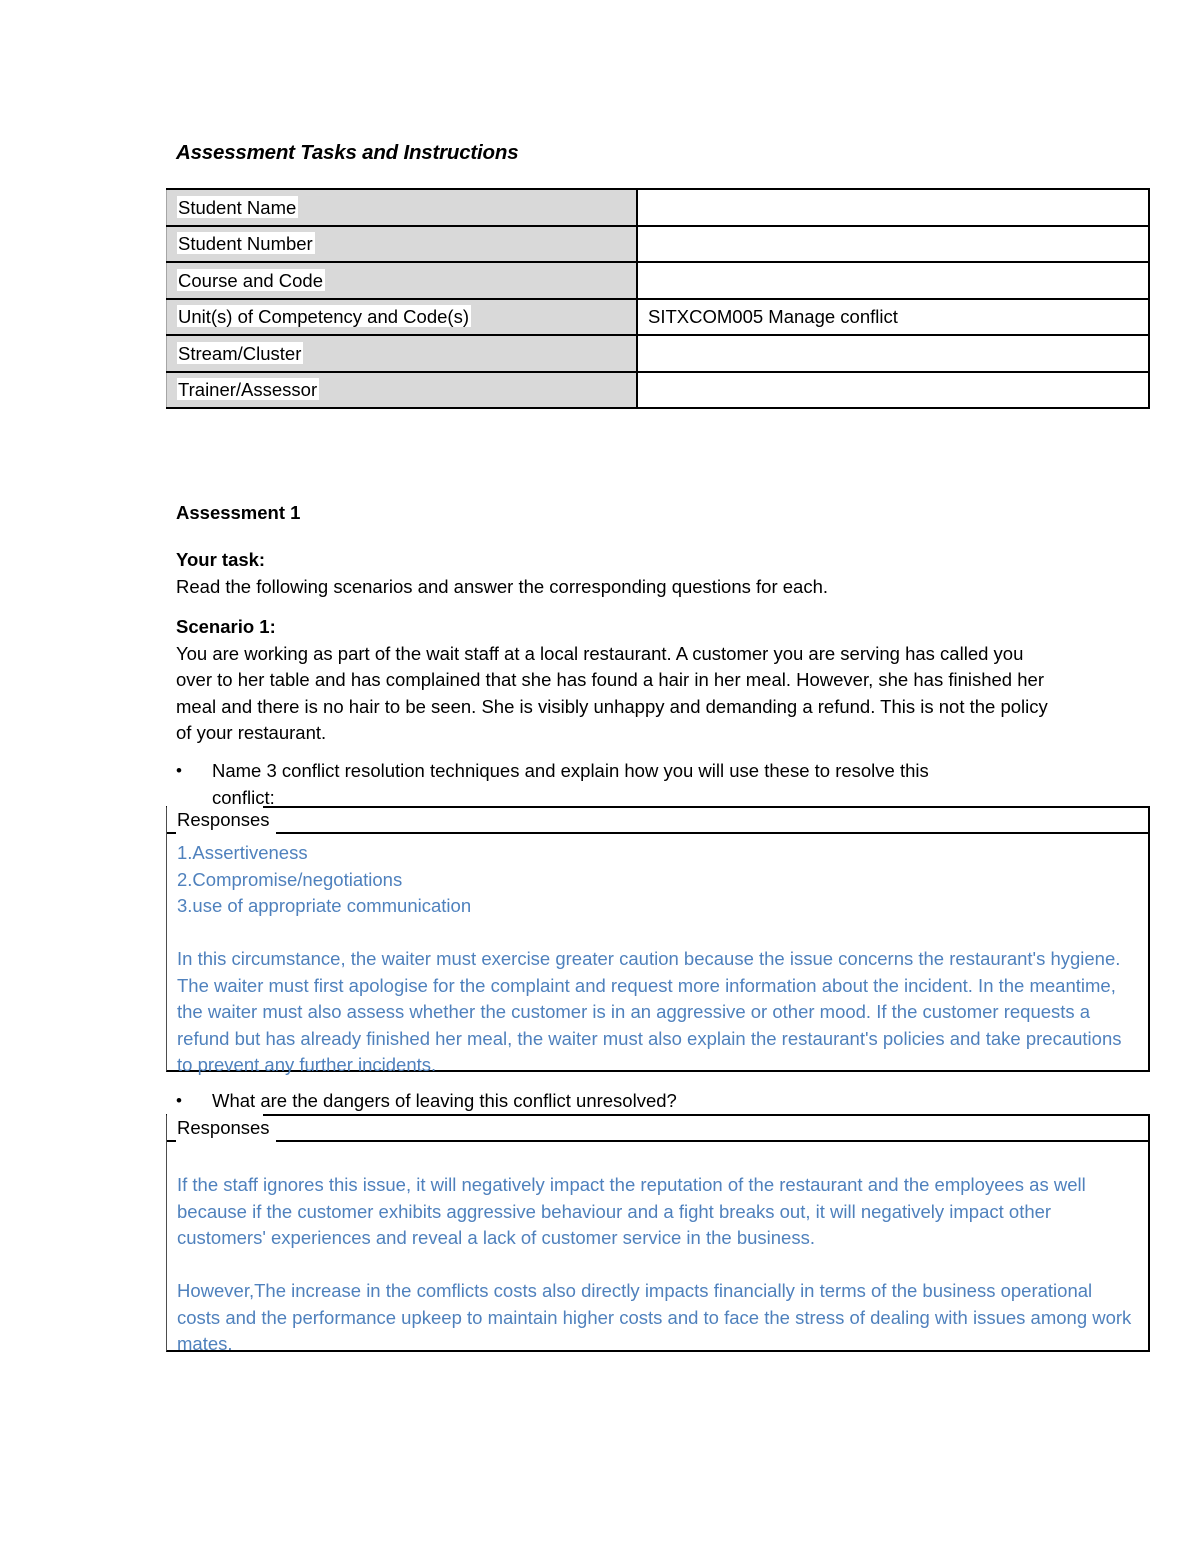 The height and width of the screenshot is (1553, 1200). What do you see at coordinates (324, 905) in the screenshot?
I see `answer-line-3: 3.use of appropriate communication` at bounding box center [324, 905].